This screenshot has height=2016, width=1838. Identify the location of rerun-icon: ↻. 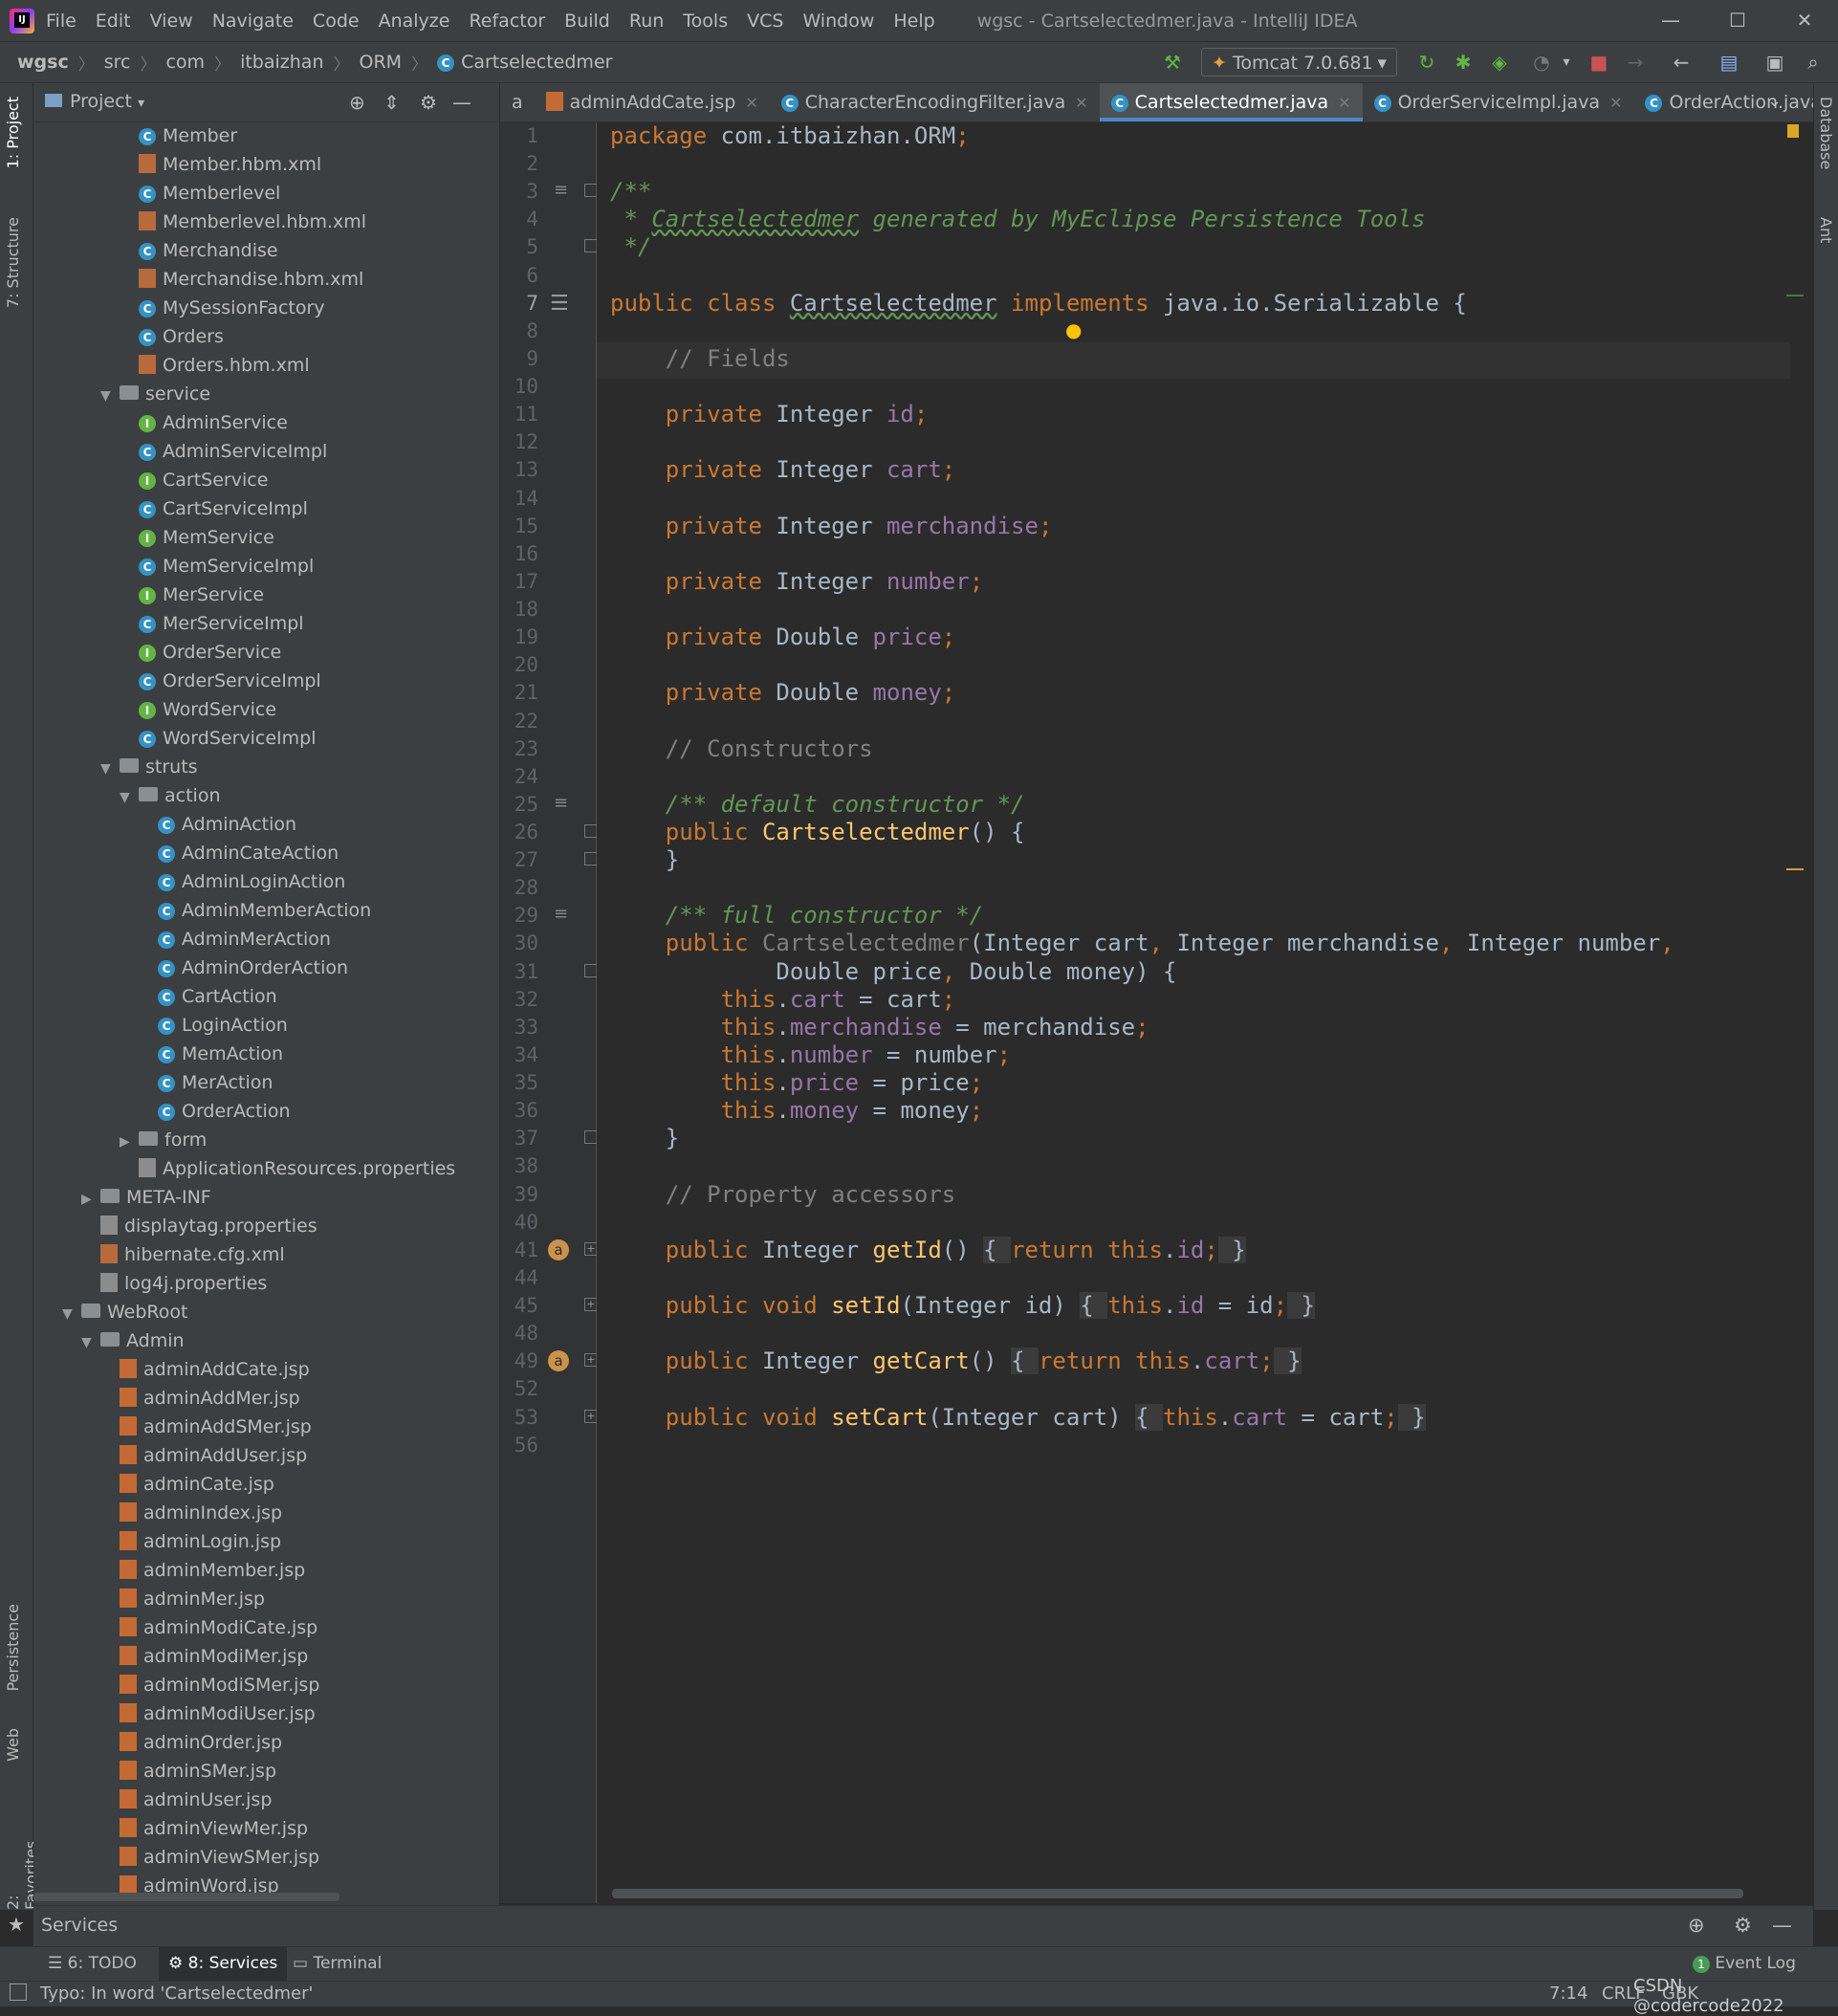
(1426, 62).